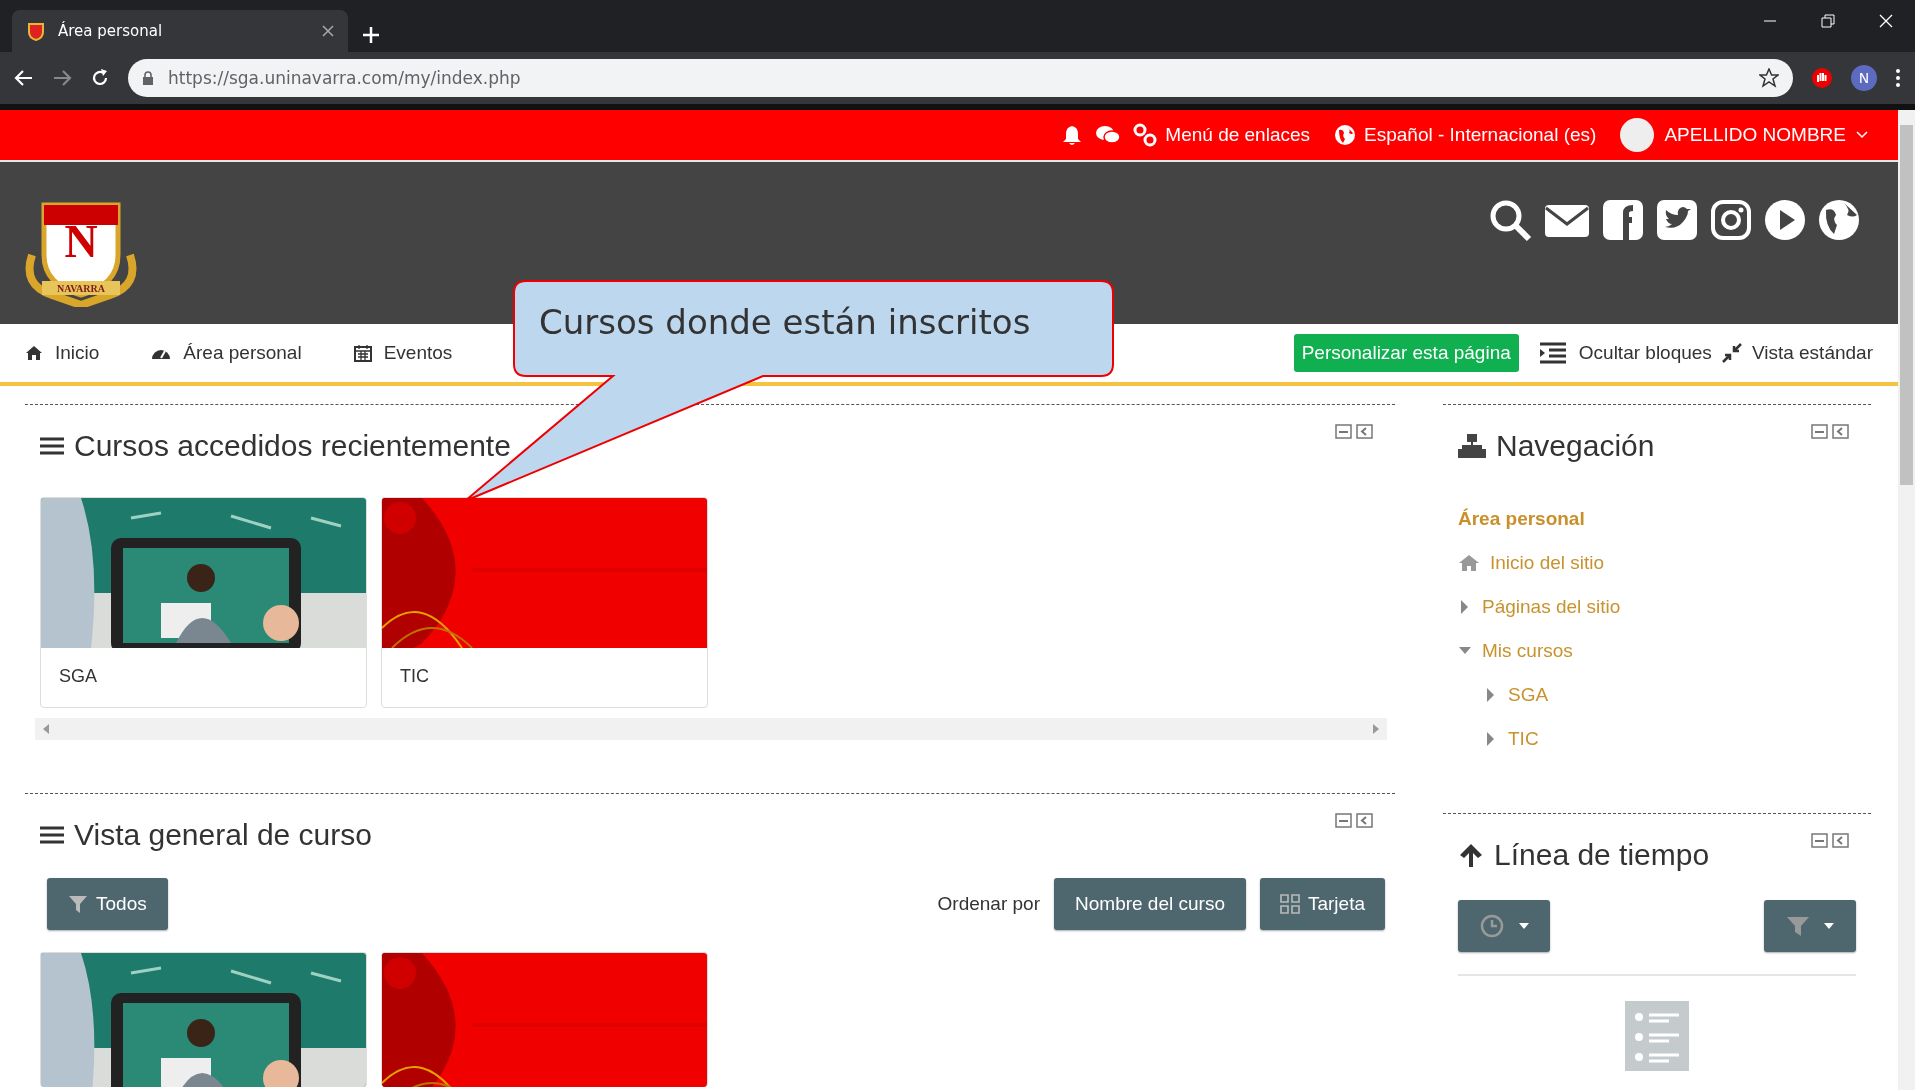  What do you see at coordinates (1150, 904) in the screenshot?
I see `sort-button: Nombre del curso` at bounding box center [1150, 904].